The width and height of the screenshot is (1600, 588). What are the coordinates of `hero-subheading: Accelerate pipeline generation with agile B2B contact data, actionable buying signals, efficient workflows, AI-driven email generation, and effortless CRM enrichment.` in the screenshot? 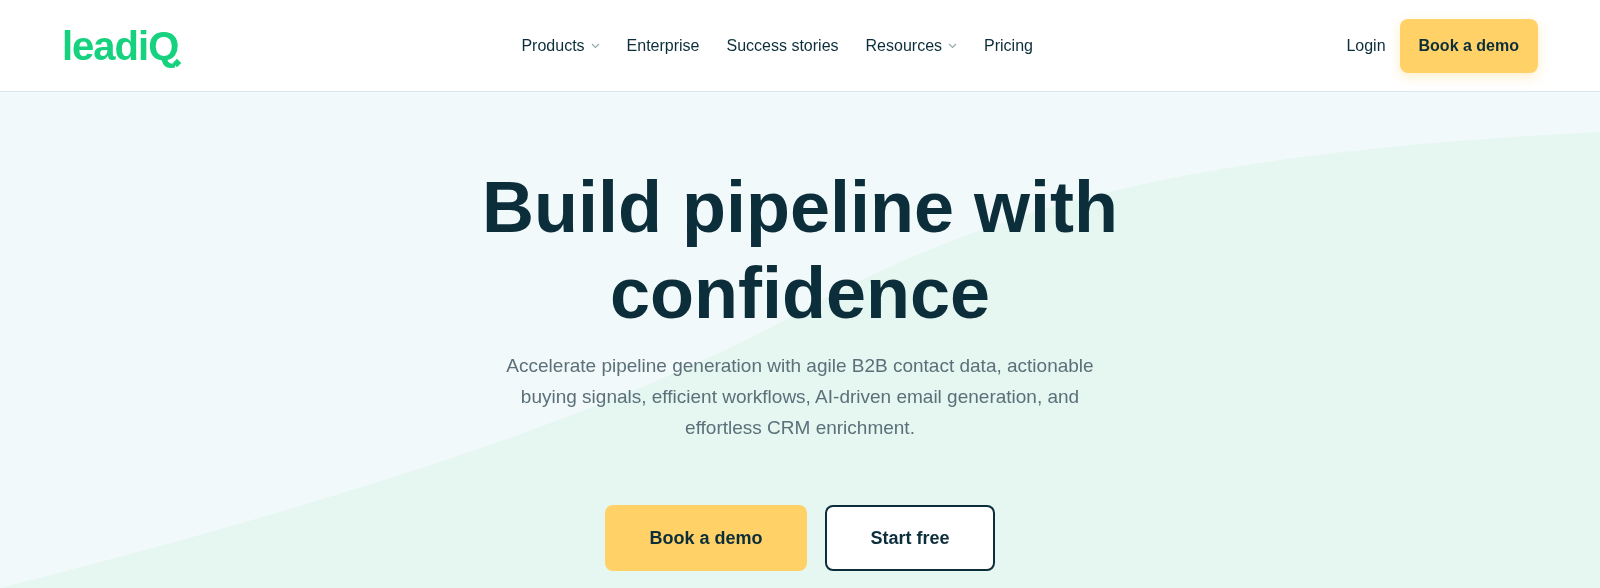 It's located at (800, 397).